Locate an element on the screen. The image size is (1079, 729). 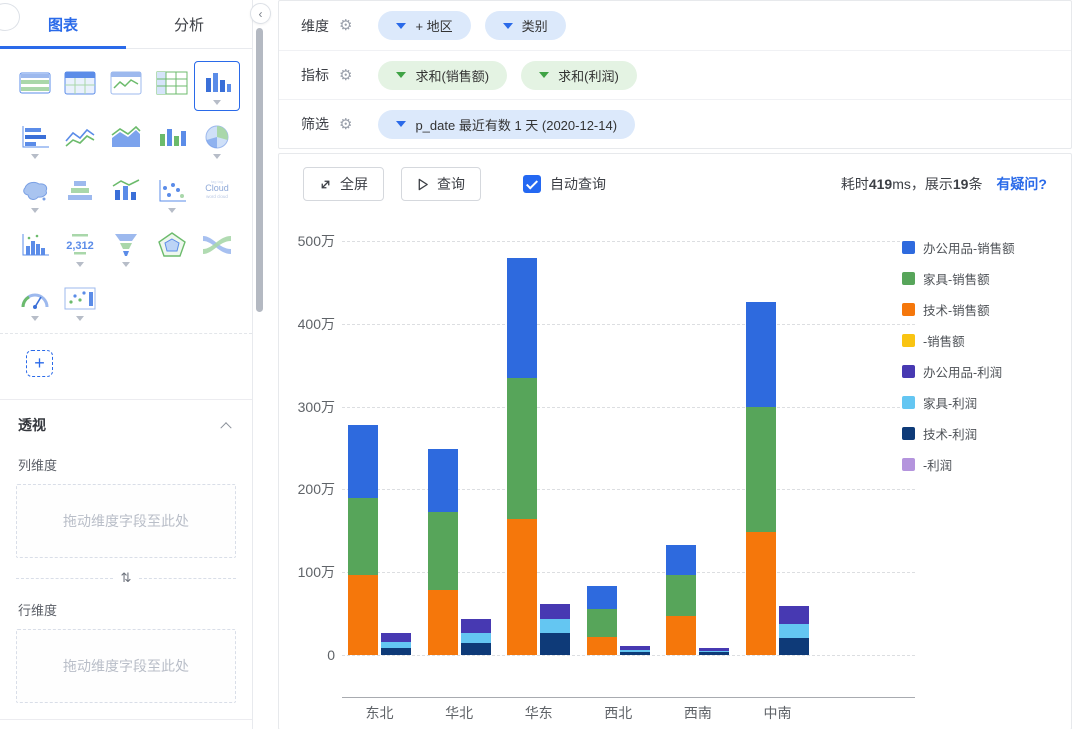
sales-bar-东北 is located at coordinates (363, 539).